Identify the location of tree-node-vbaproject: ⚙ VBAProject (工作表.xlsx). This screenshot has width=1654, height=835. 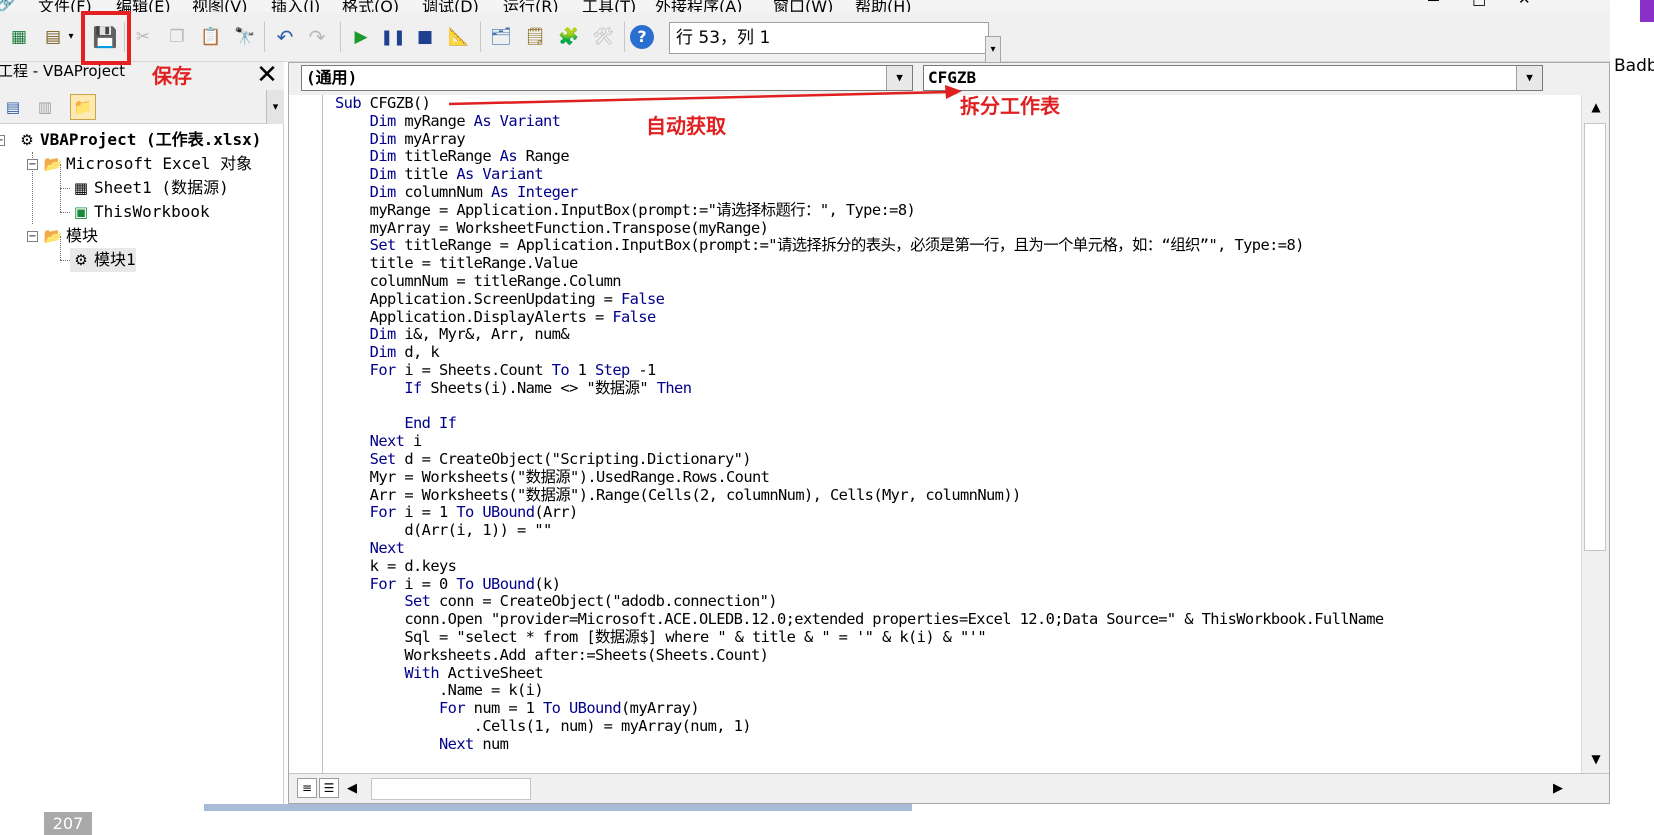
(138, 140).